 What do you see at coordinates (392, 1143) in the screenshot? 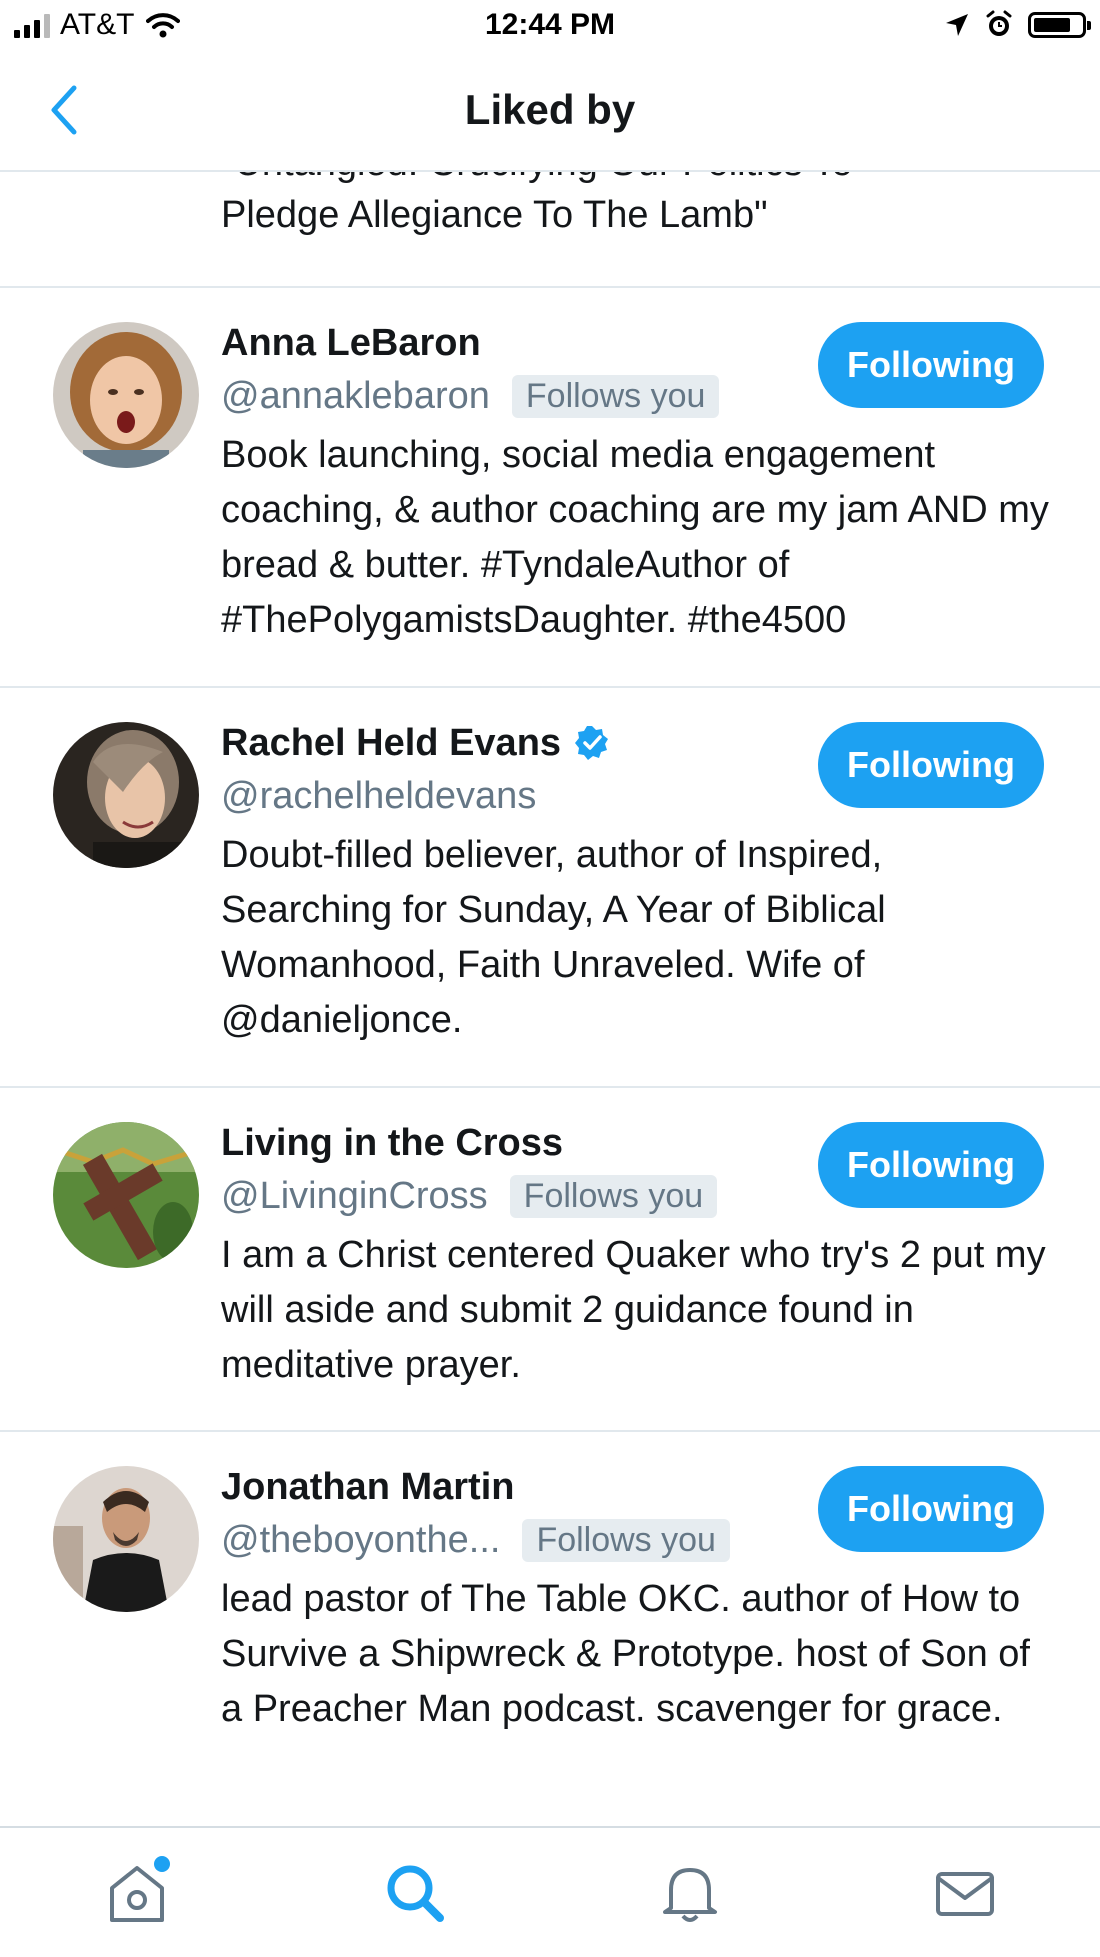
I see `user-name: Living in the Cross` at bounding box center [392, 1143].